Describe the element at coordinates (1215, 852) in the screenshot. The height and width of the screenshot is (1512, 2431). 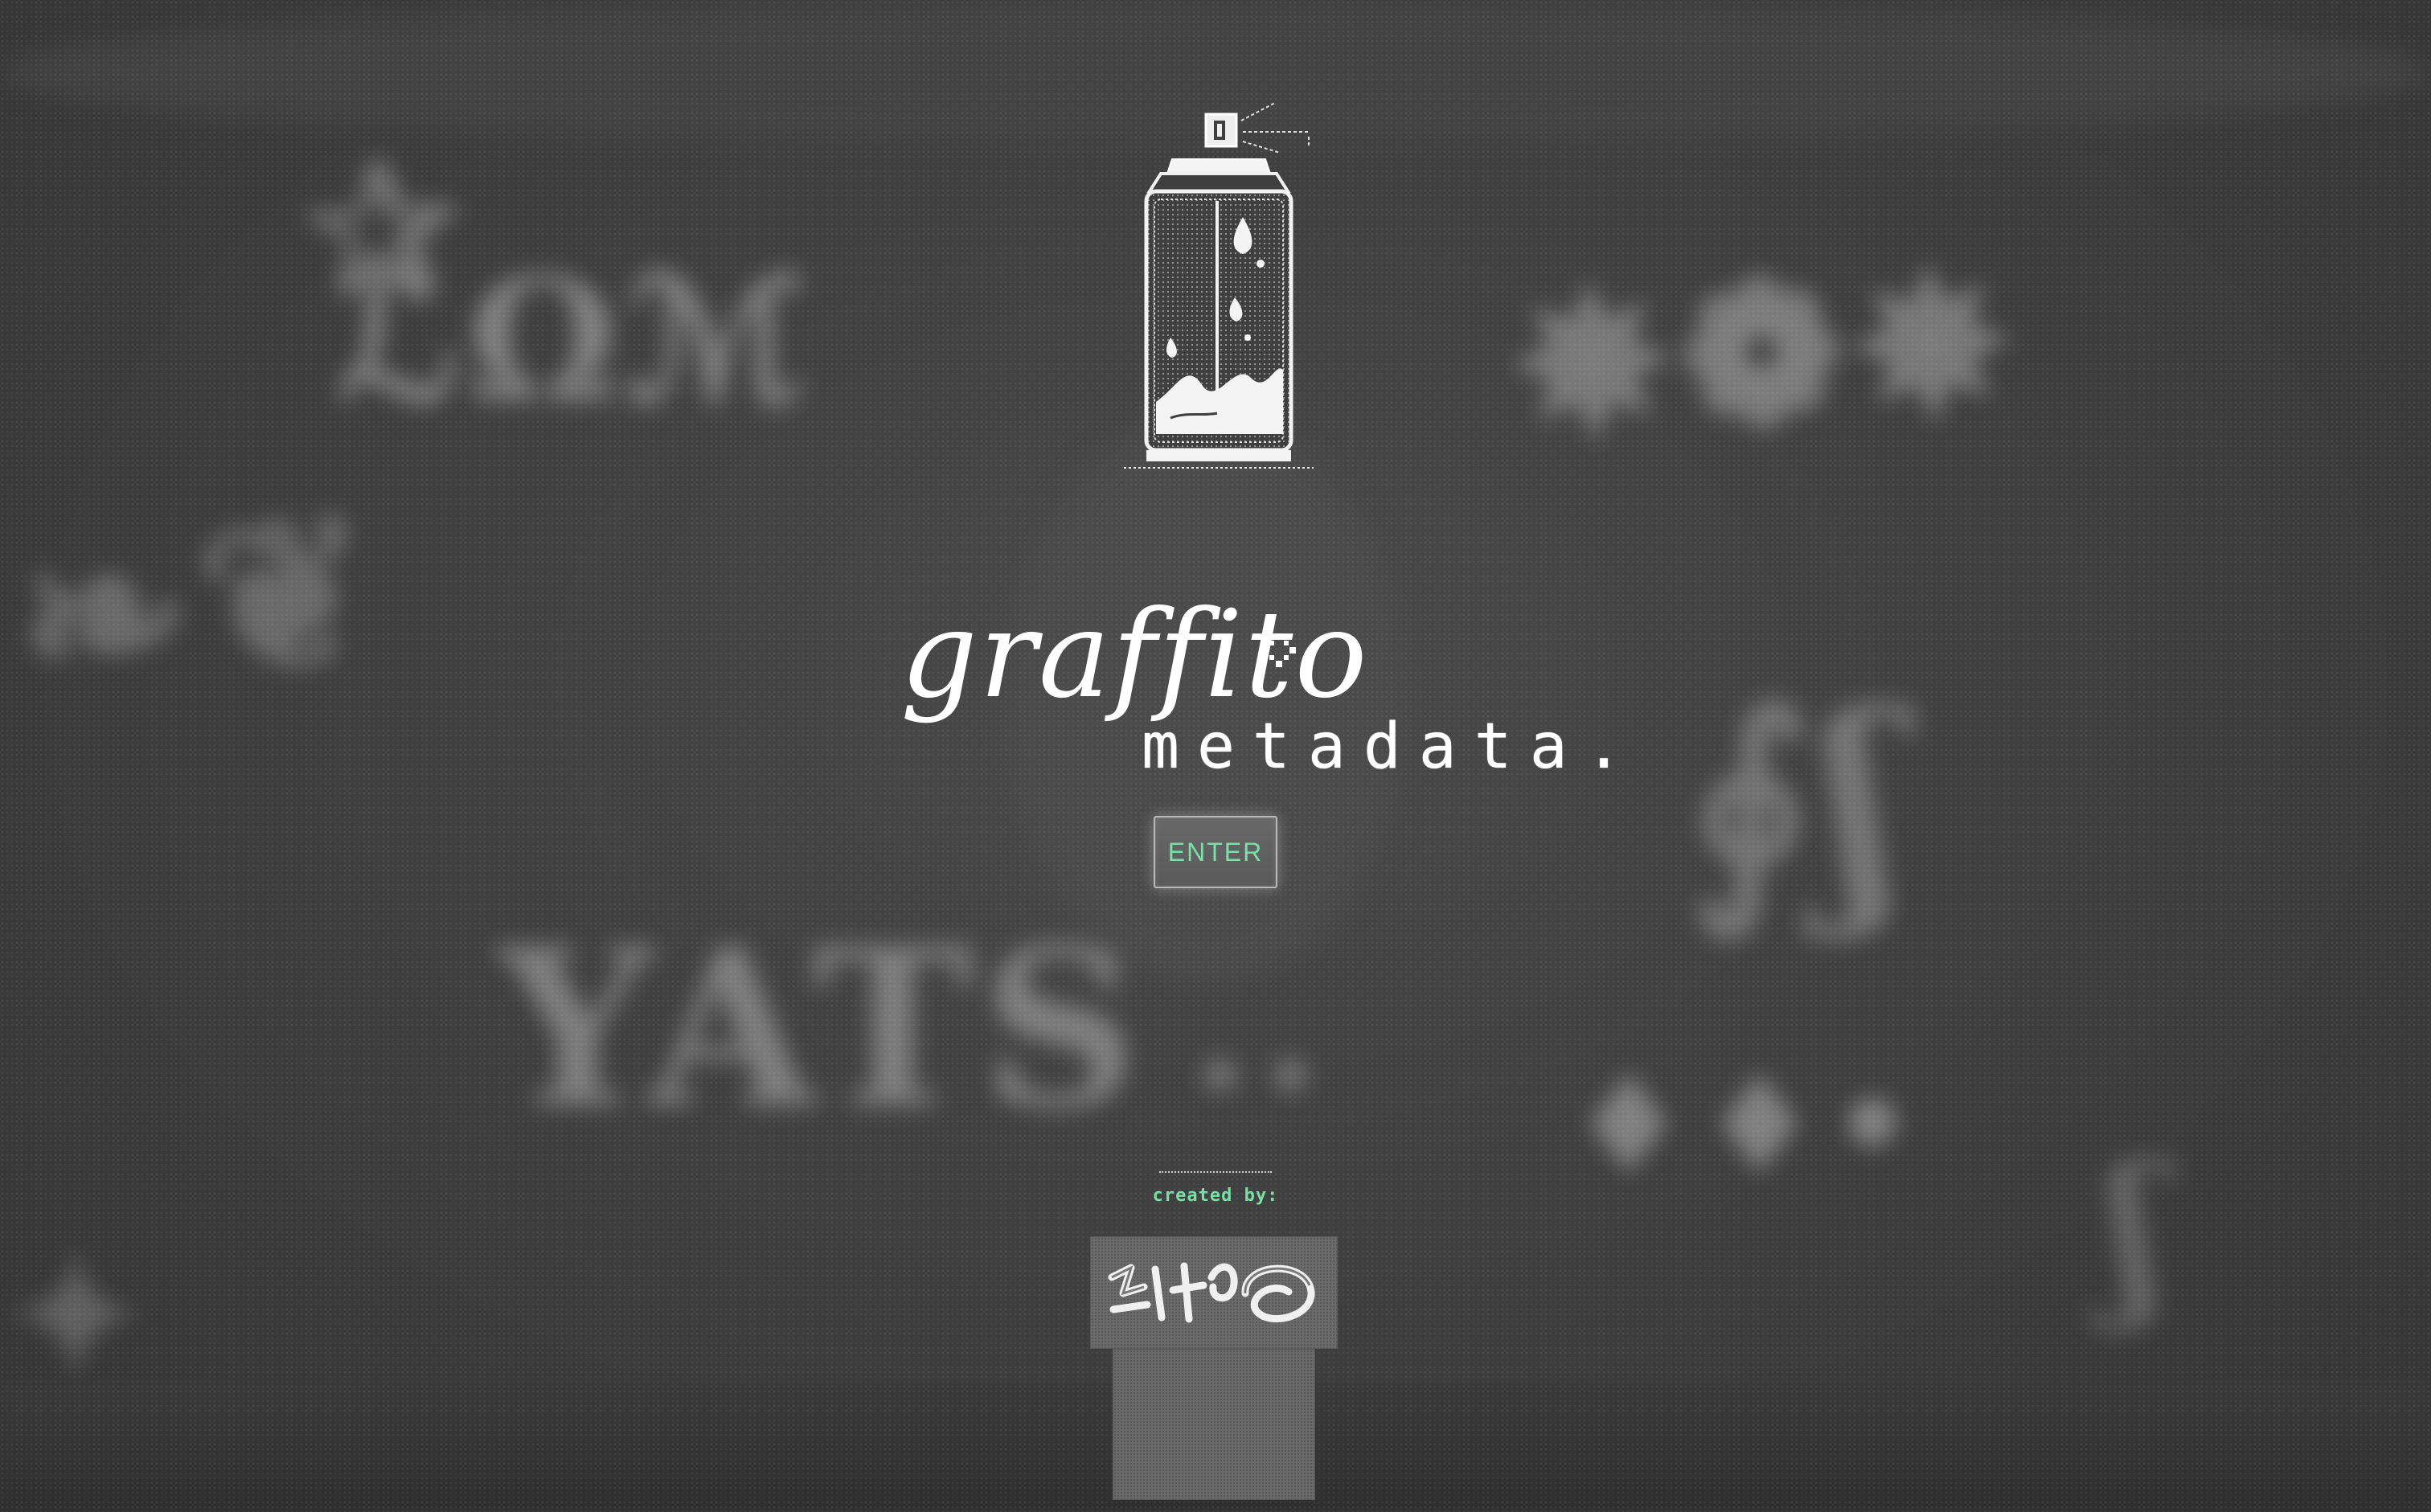
I see `enter-button: ENTER` at that location.